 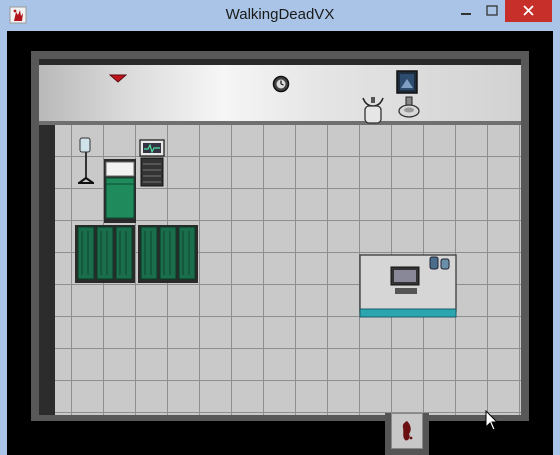 What do you see at coordinates (407, 431) in the screenshot?
I see `blood-stain-icon` at bounding box center [407, 431].